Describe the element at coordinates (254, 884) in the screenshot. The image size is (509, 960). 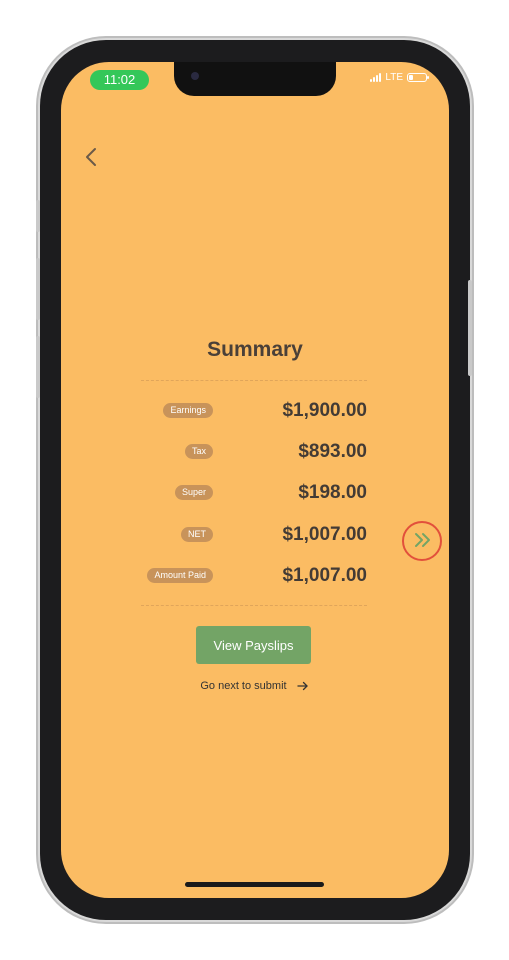
I see `home-indicator` at that location.